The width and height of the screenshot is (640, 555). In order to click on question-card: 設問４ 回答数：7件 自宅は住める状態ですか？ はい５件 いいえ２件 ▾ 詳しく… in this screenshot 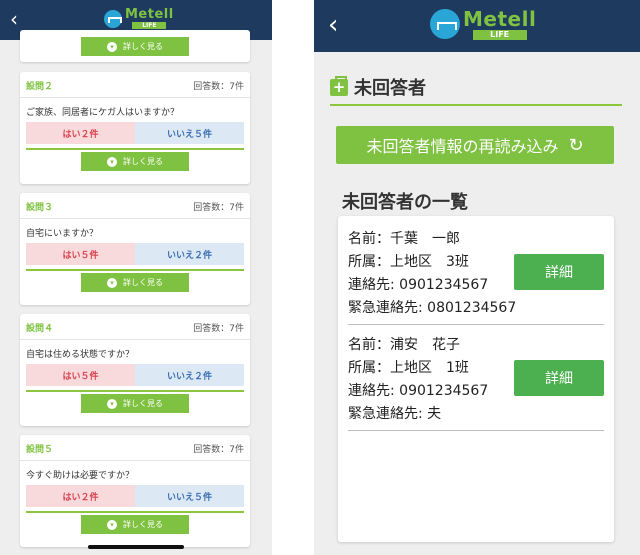, I will do `click(135, 370)`.